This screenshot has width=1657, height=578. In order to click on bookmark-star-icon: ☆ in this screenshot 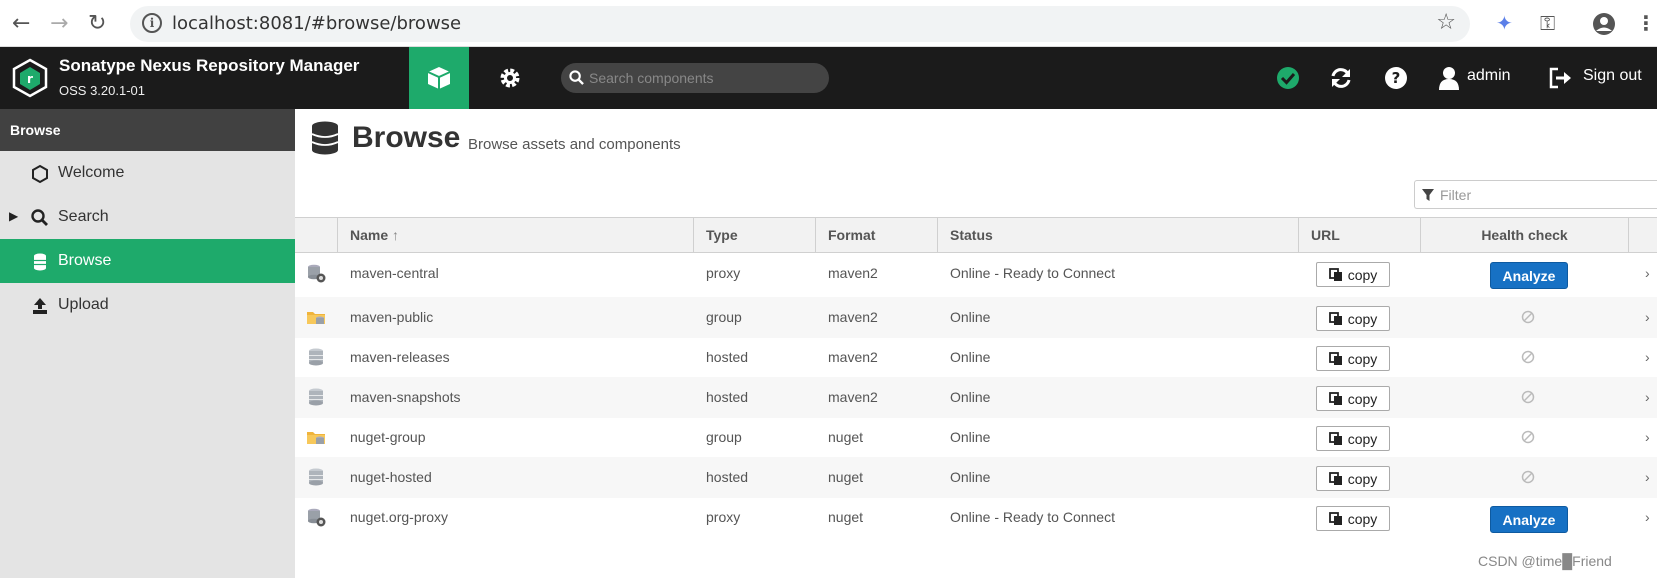, I will do `click(1446, 22)`.